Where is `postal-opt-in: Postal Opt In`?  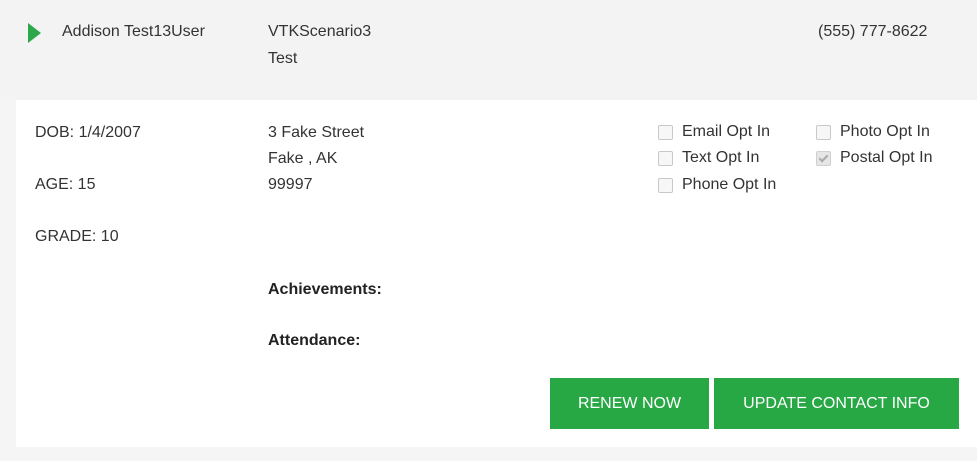 postal-opt-in: Postal Opt In is located at coordinates (874, 158).